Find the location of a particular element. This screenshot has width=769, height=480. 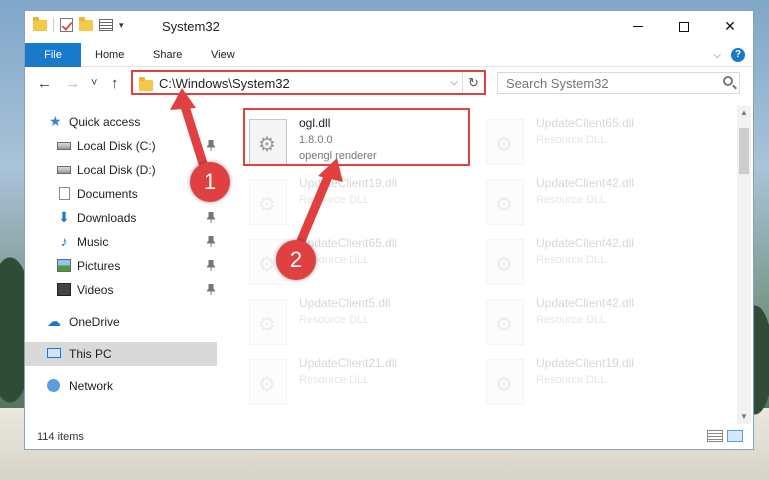

arrow-2-head is located at coordinates (330, 170).